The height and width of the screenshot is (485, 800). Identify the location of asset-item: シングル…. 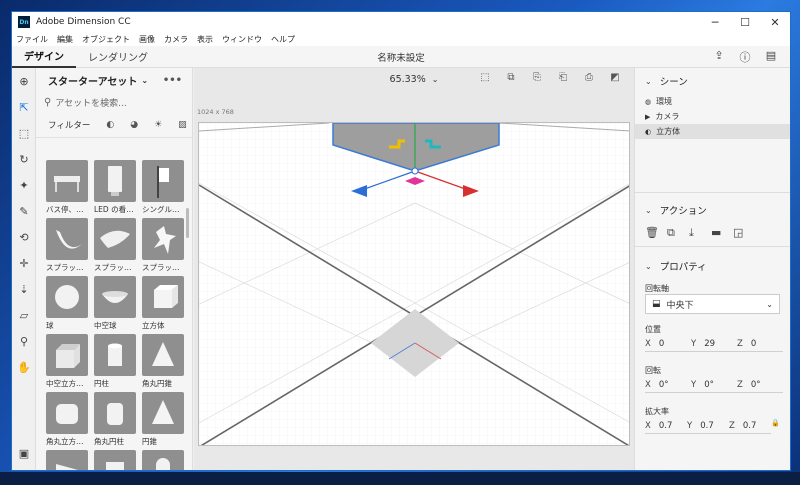
(163, 187).